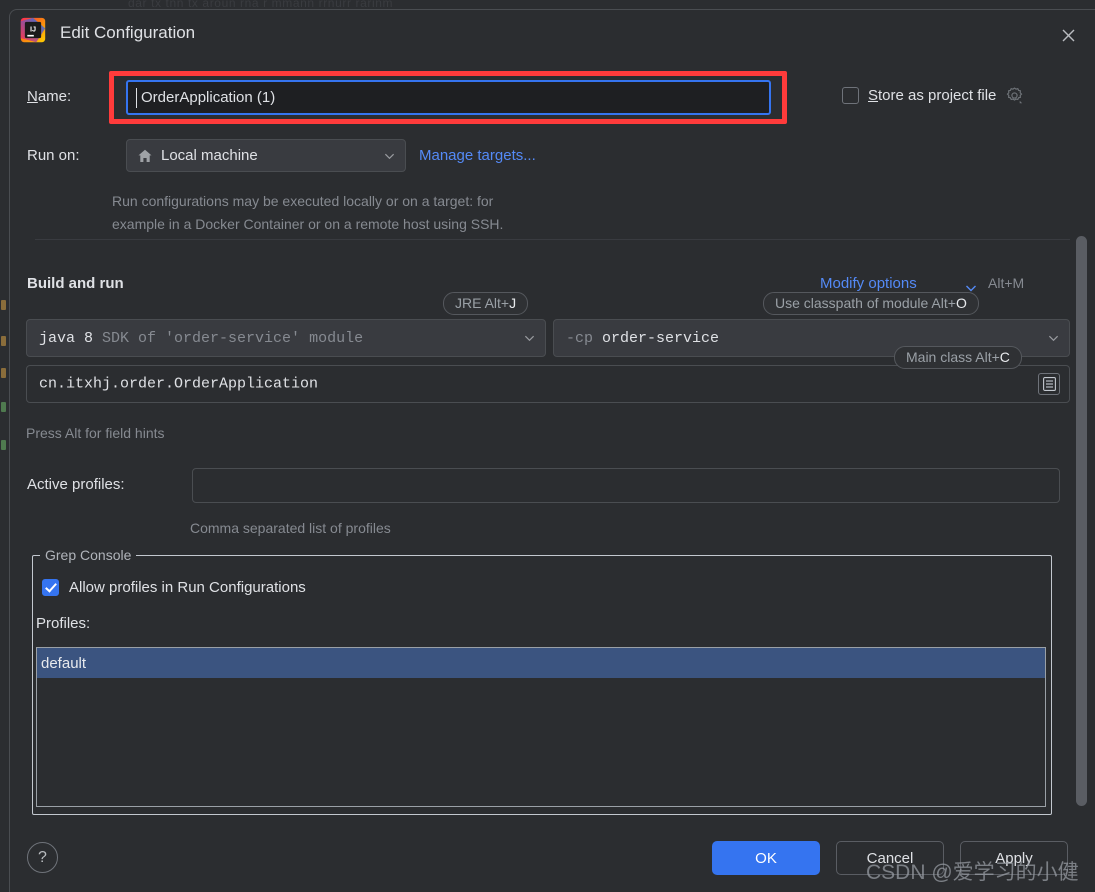 Image resolution: width=1095 pixels, height=892 pixels. I want to click on help-icon: ?, so click(42, 857).